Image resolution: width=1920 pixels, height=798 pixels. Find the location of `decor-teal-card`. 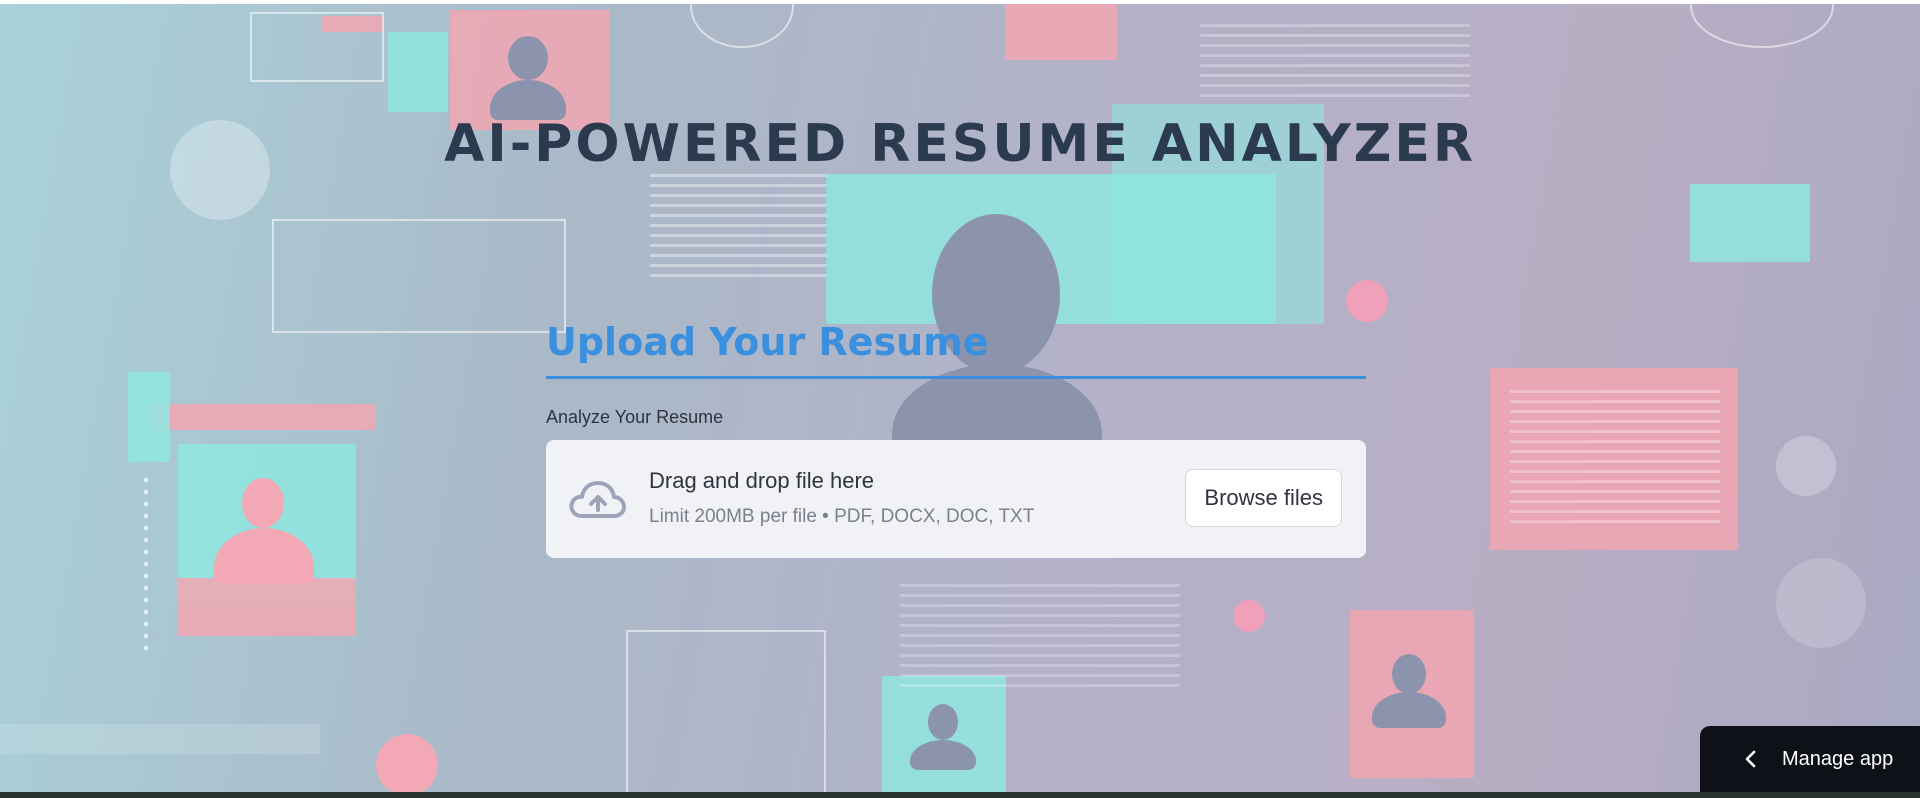

decor-teal-card is located at coordinates (418, 72).